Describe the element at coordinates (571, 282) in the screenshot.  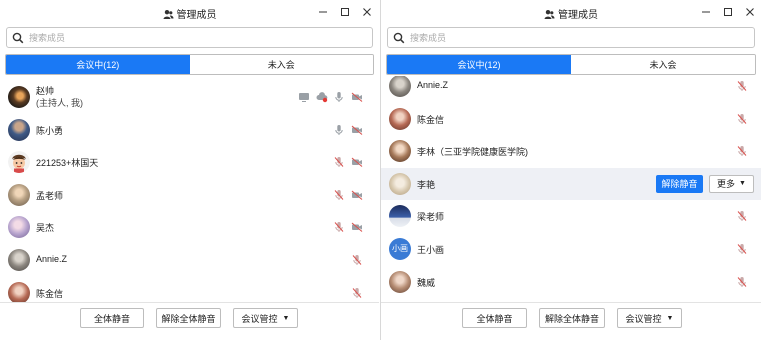
I see `list-item: 魏威` at that location.